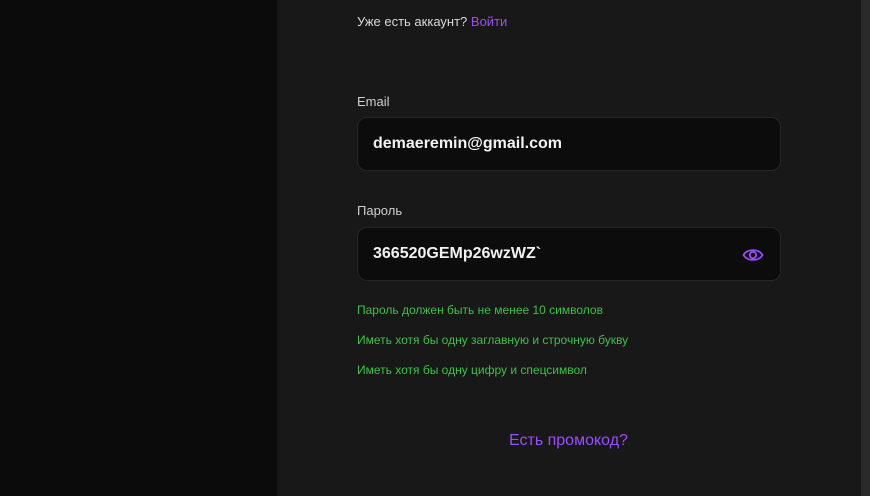  Describe the element at coordinates (380, 210) in the screenshot. I see `password-label: Пароль` at that location.